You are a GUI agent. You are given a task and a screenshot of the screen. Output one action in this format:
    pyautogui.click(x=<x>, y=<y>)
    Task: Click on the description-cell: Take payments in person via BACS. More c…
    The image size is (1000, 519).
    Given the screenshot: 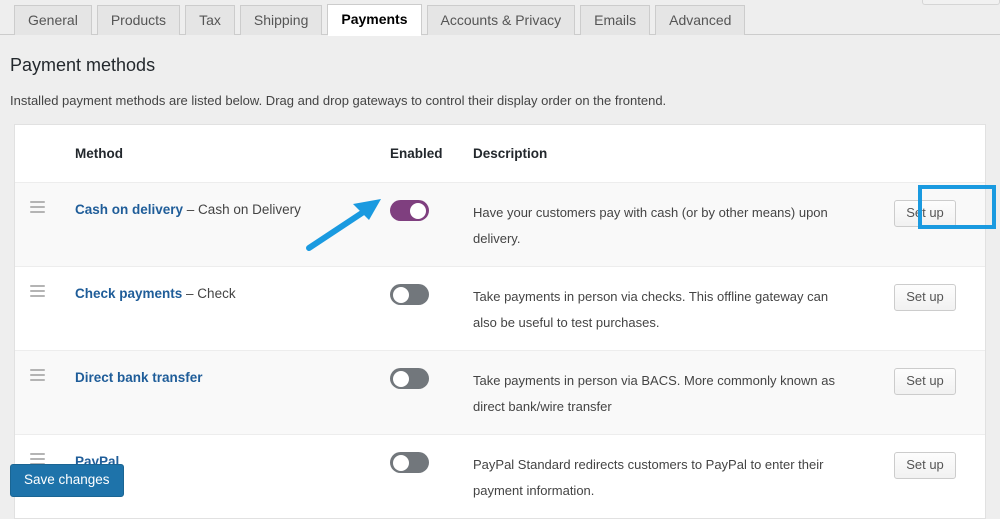 What is the action you would take?
    pyautogui.click(x=669, y=394)
    